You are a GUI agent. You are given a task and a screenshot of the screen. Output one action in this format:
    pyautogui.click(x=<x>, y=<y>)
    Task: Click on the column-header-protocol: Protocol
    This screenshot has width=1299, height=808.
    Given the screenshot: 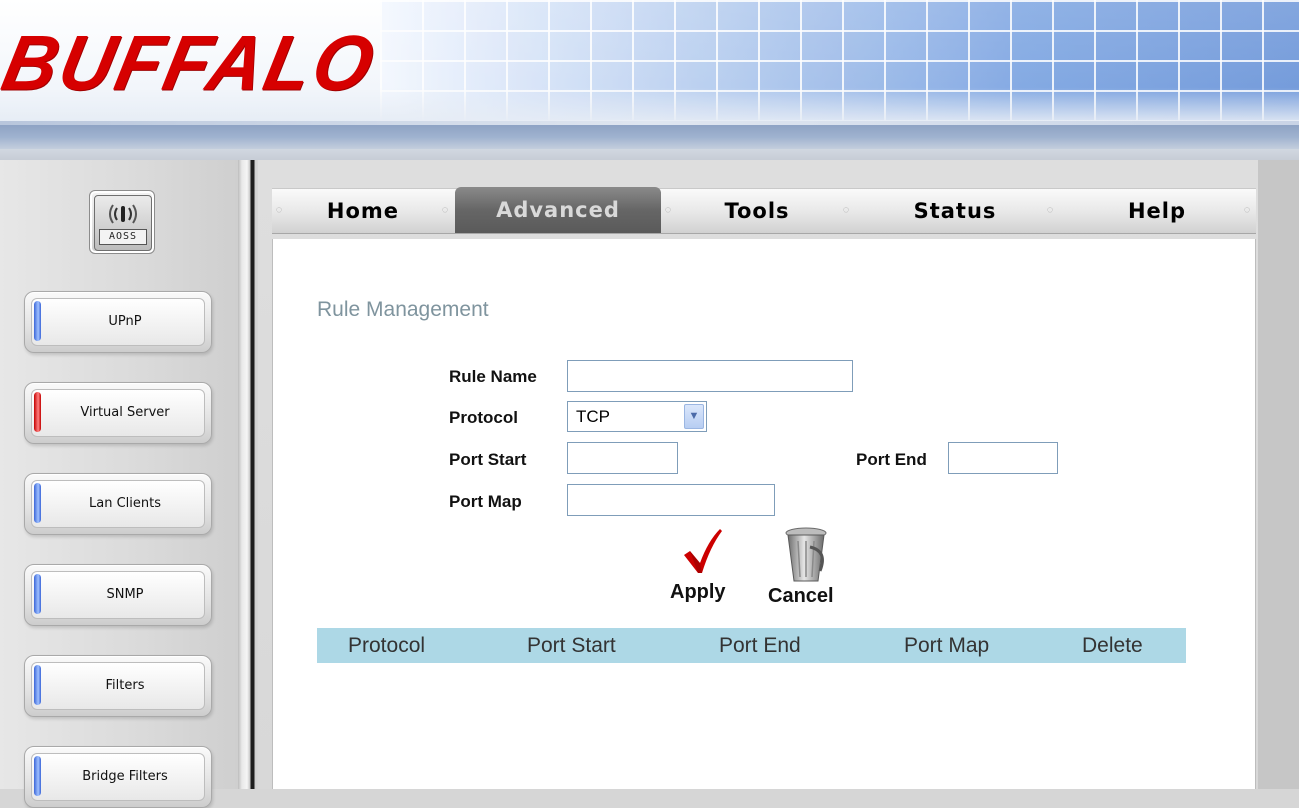 What is the action you would take?
    pyautogui.click(x=387, y=645)
    